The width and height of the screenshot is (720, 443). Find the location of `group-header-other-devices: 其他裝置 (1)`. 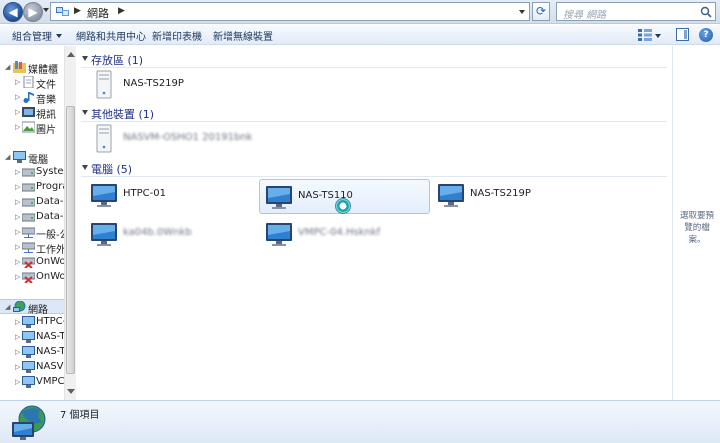

group-header-other-devices: 其他裝置 (1) is located at coordinates (374, 114).